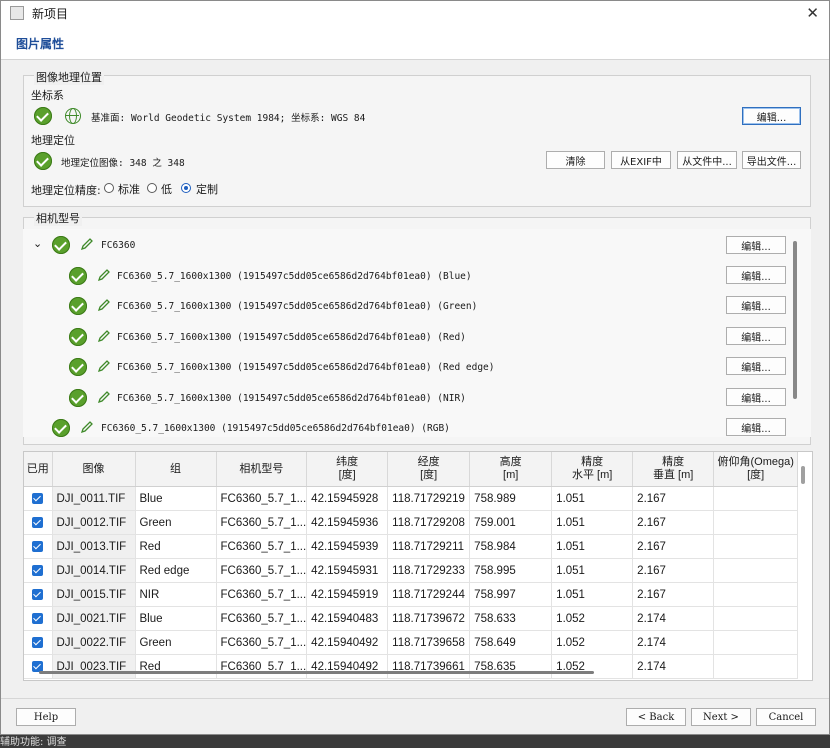 The image size is (830, 748). What do you see at coordinates (575, 160) in the screenshot?
I see `clear-button: 清除` at bounding box center [575, 160].